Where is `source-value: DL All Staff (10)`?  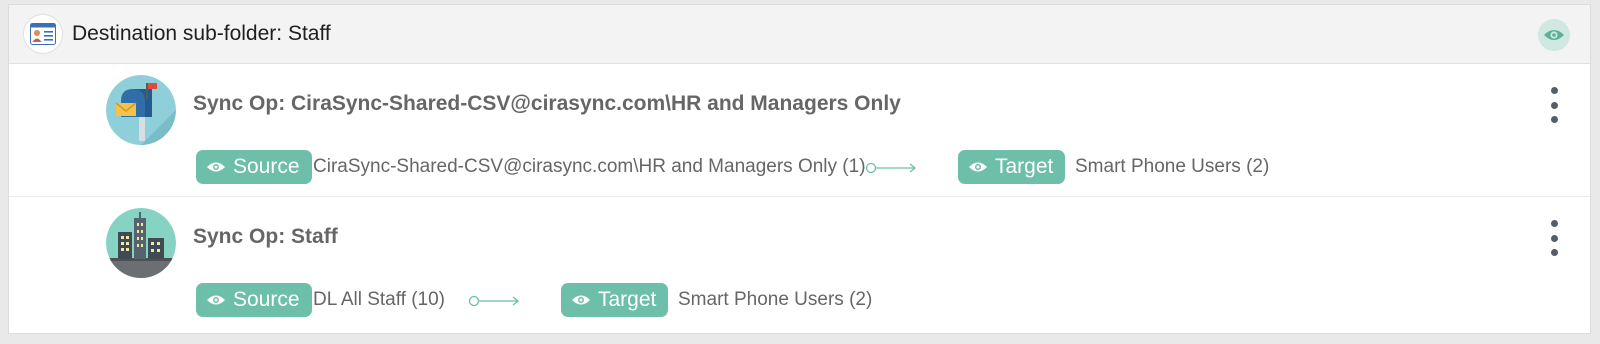 source-value: DL All Staff (10) is located at coordinates (379, 299).